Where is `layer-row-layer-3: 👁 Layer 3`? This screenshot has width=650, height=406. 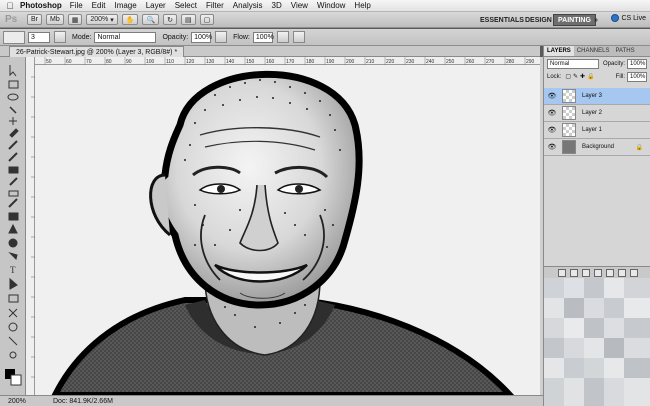 layer-row-layer-3: 👁 Layer 3 is located at coordinates (597, 96).